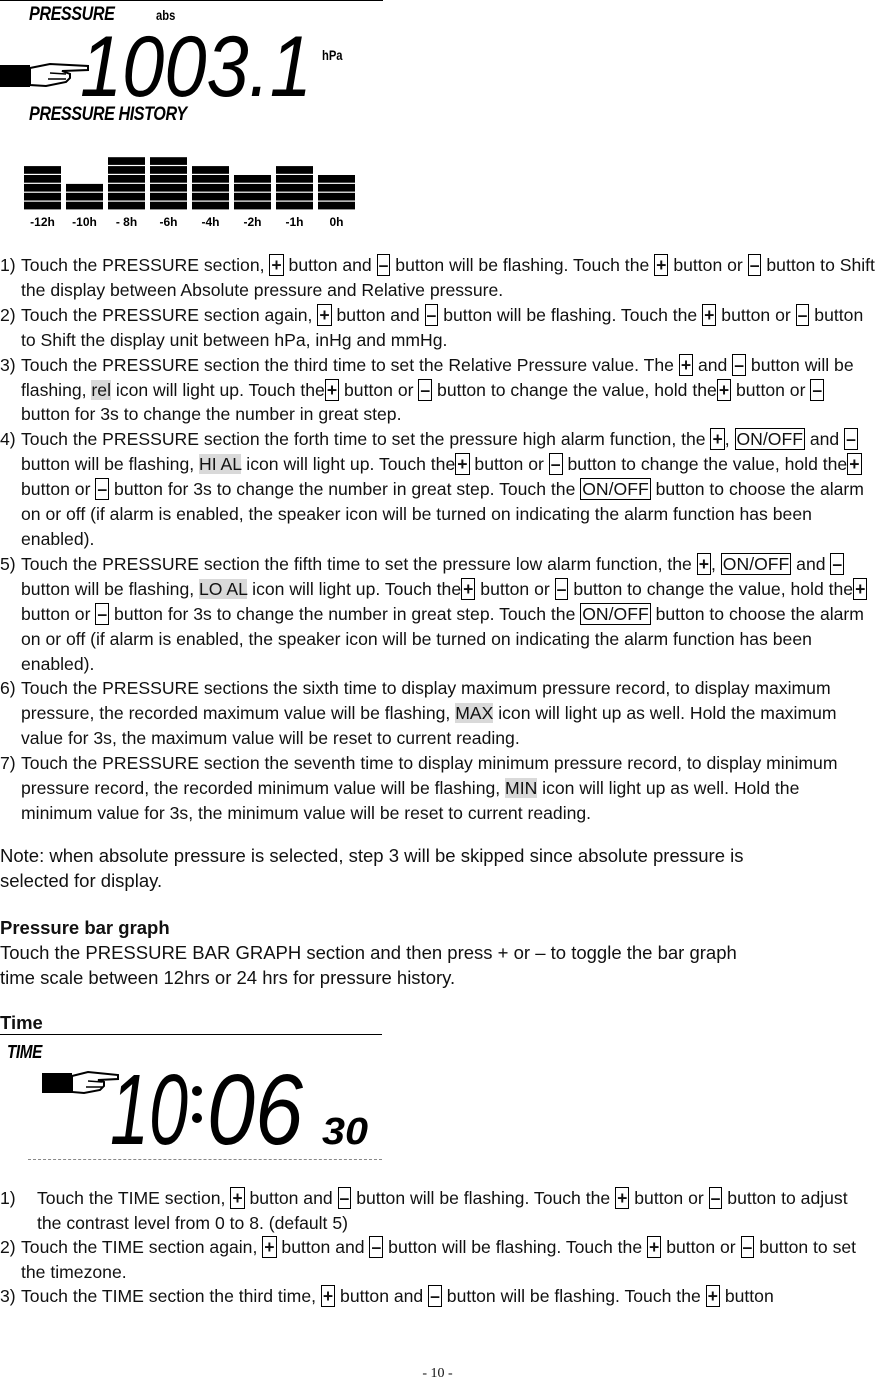 The width and height of the screenshot is (875, 1382). Describe the element at coordinates (824, 439) in the screenshot. I see `step-text: and` at that location.